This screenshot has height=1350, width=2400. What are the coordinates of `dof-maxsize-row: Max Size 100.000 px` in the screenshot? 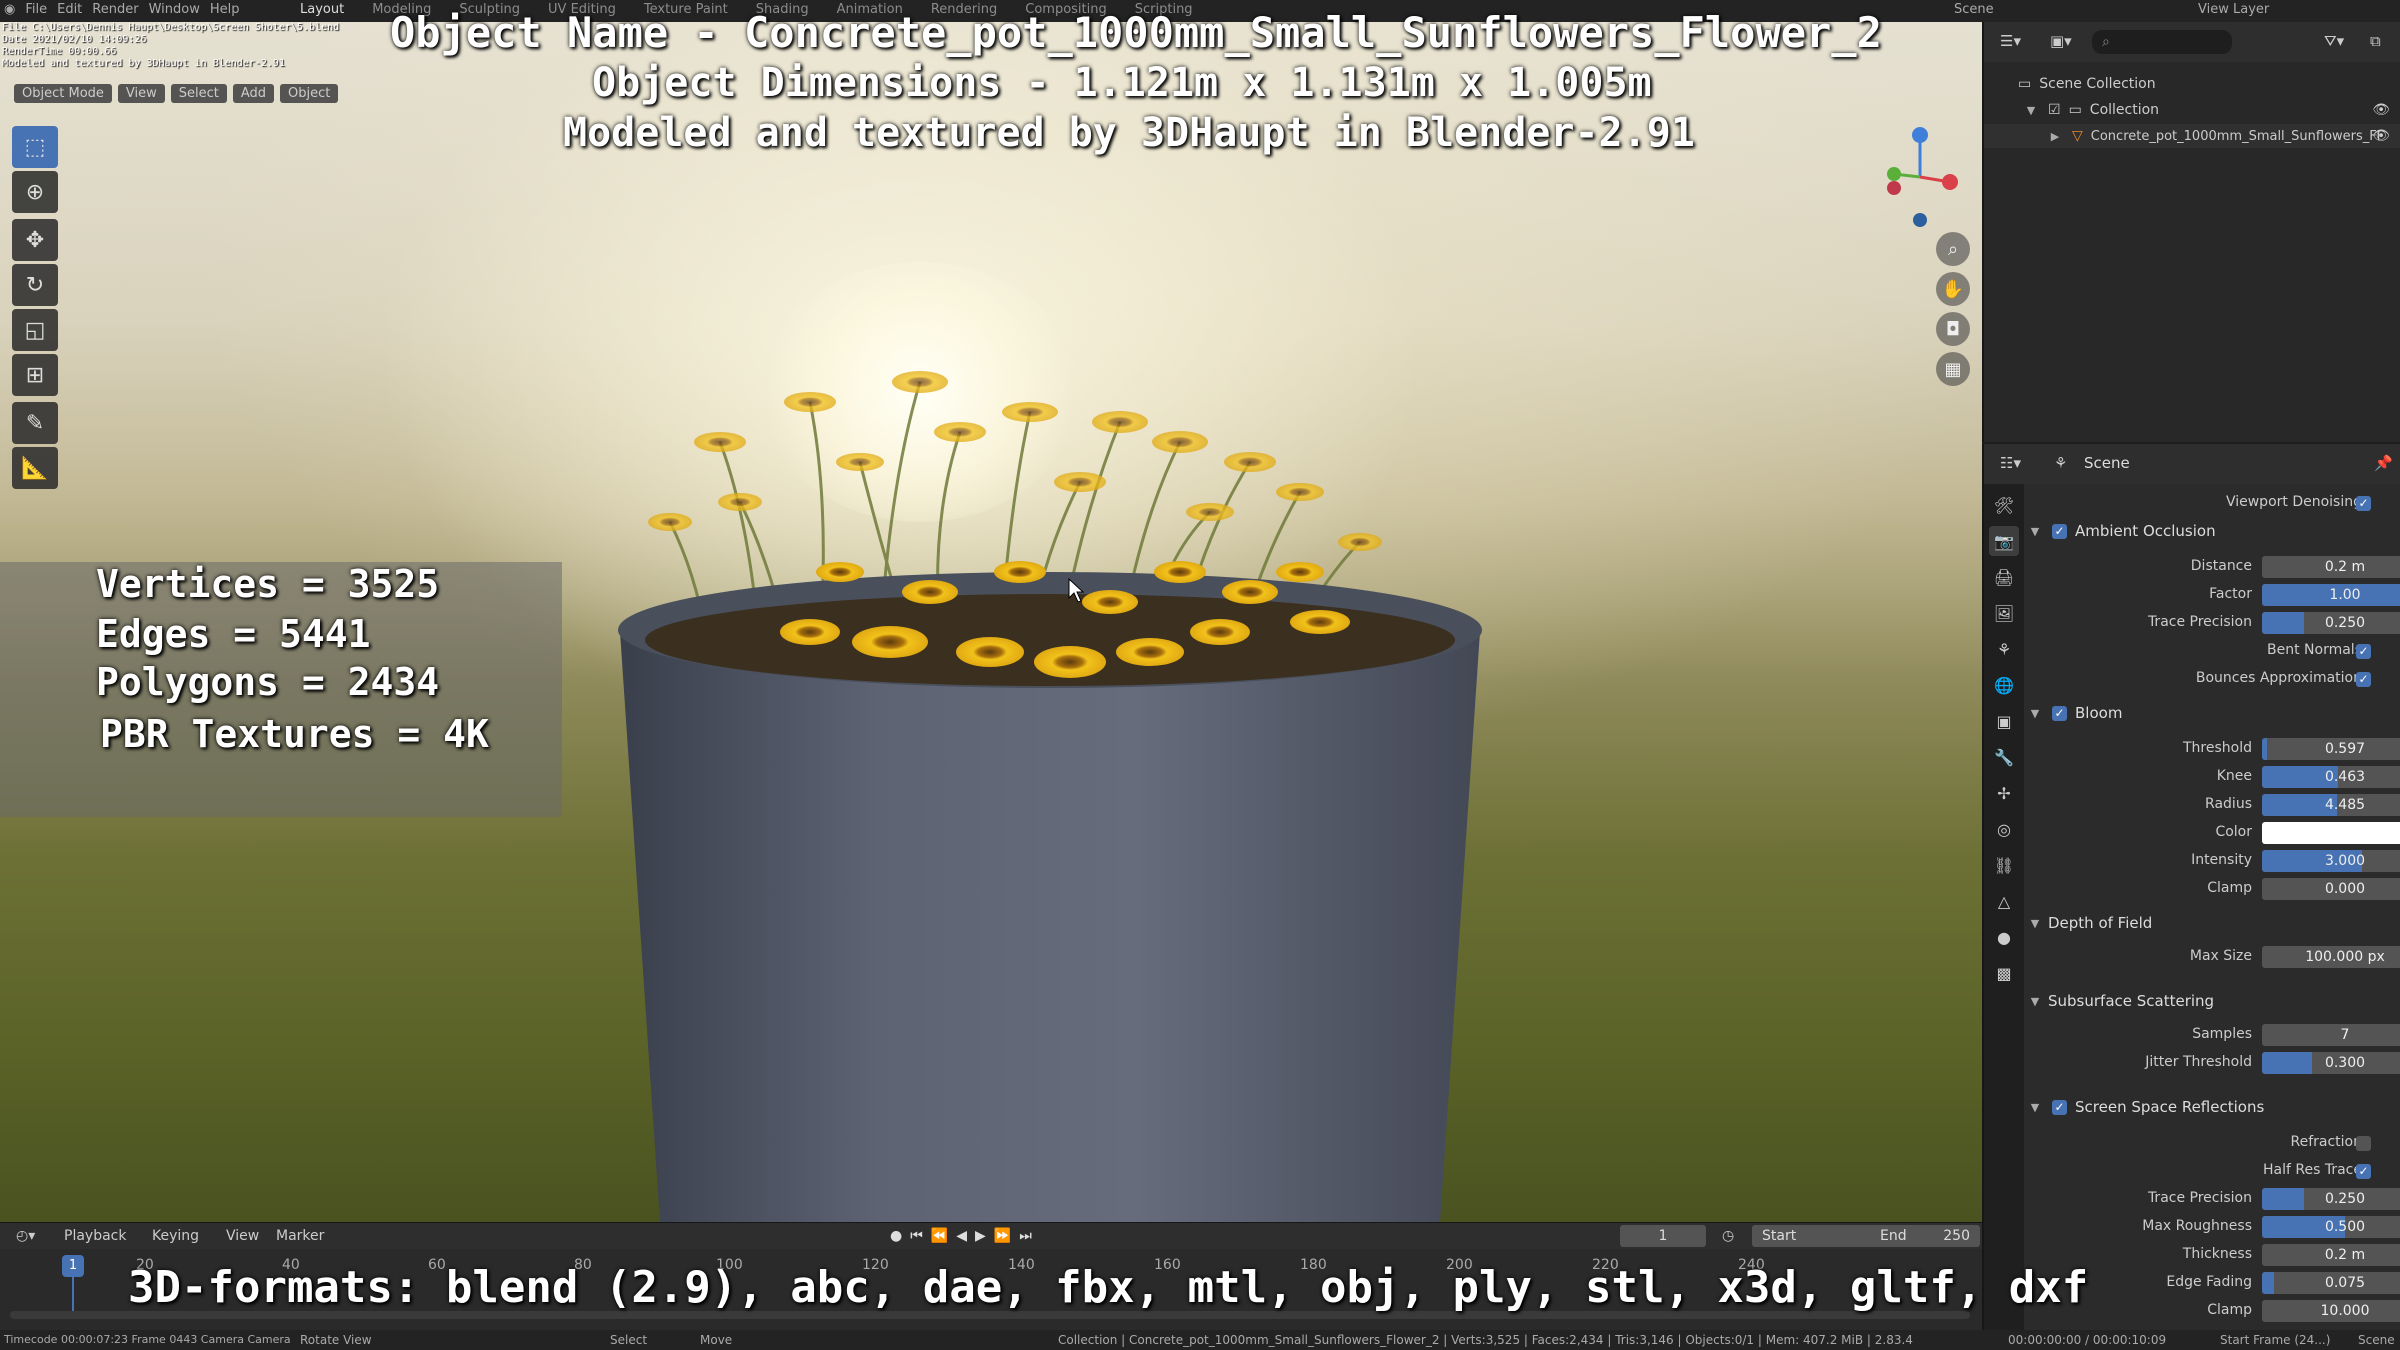 It's located at (2212, 957).